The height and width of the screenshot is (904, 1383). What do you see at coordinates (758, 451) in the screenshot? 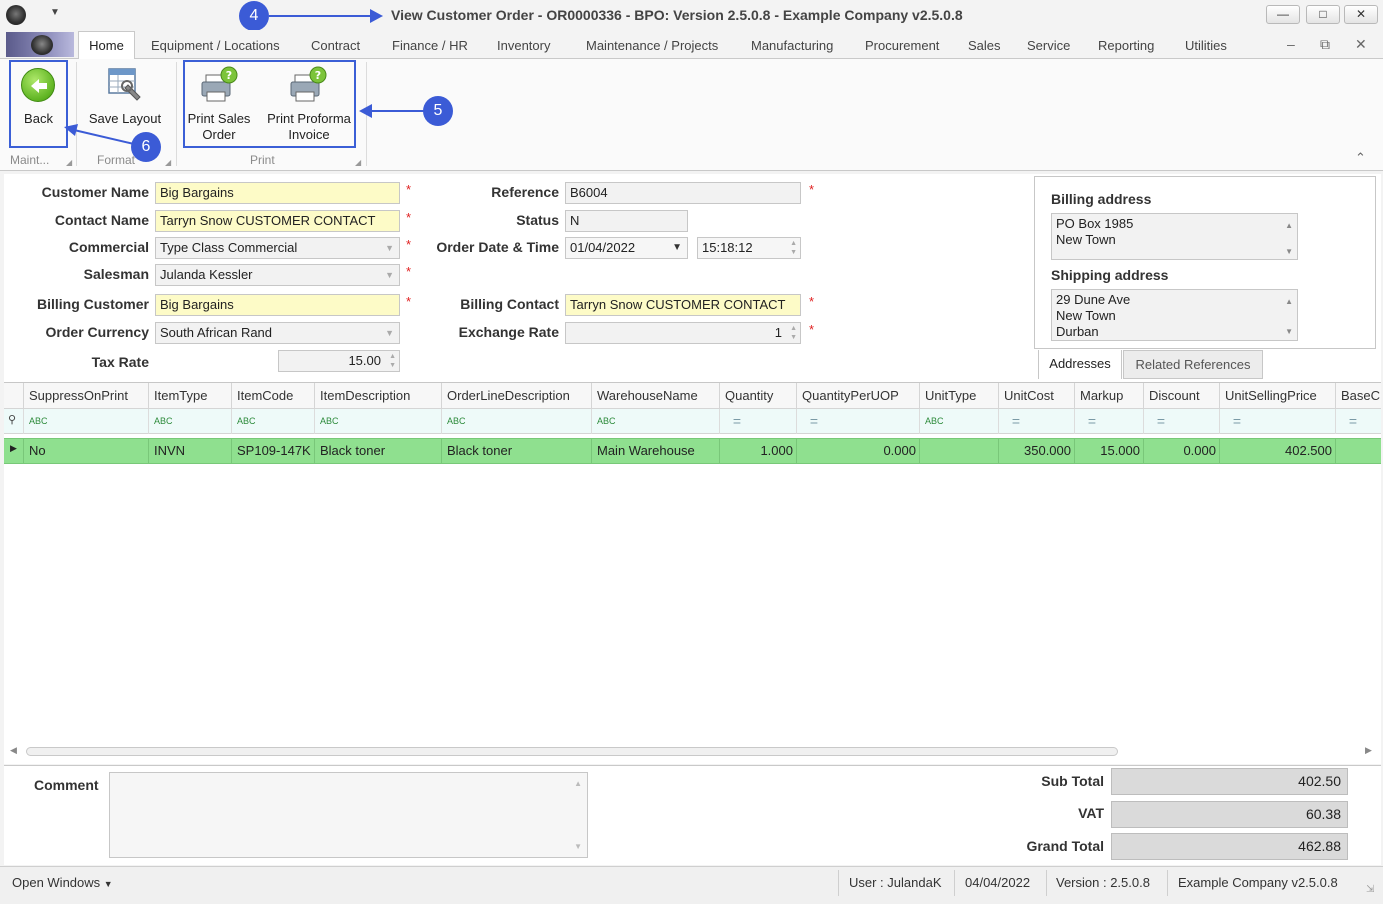
I see `grid-cell: 1.000` at bounding box center [758, 451].